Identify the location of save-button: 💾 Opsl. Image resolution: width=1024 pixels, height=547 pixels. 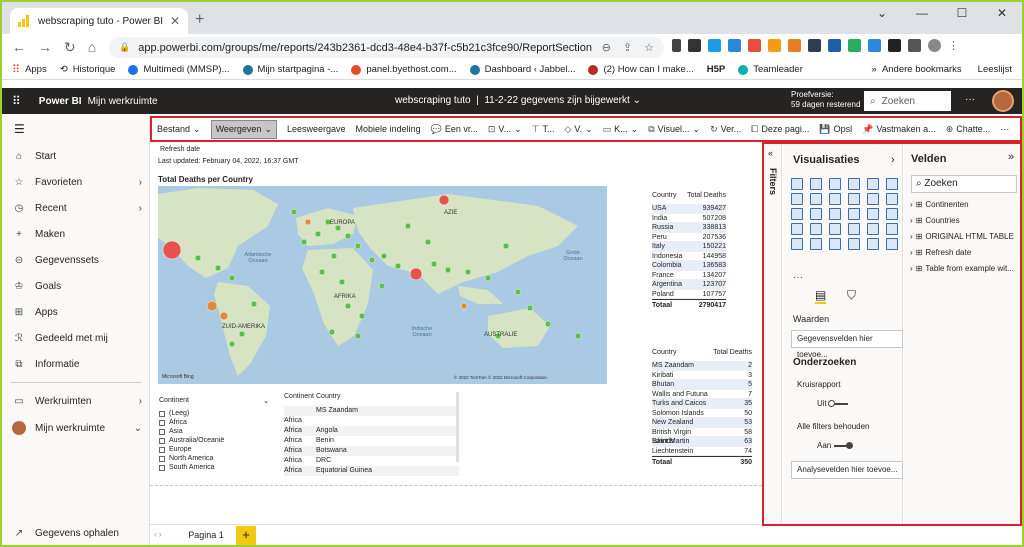
(835, 129).